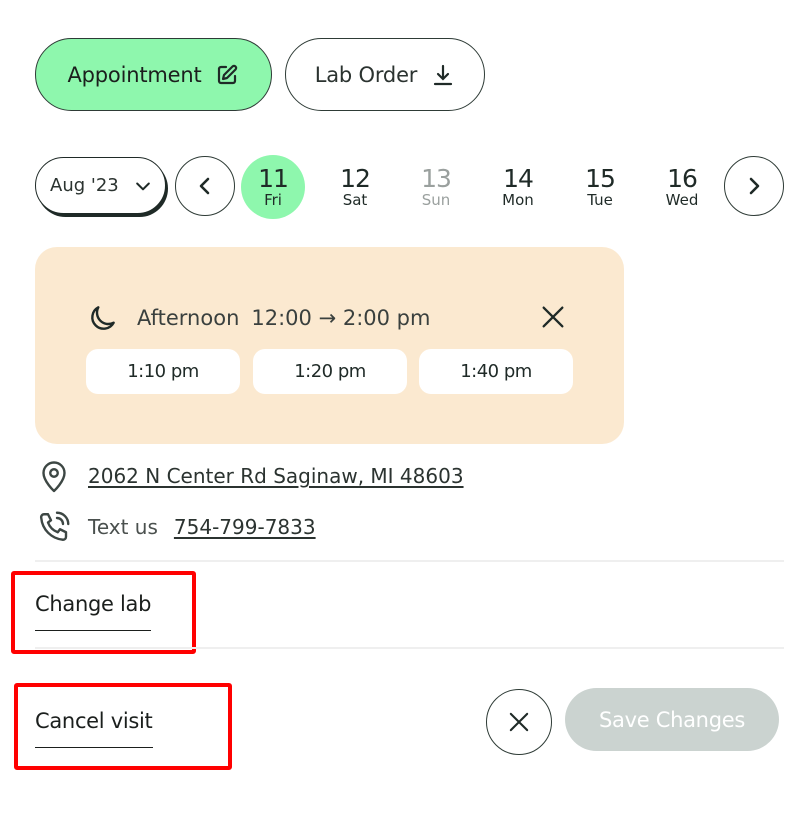  I want to click on download-icon, so click(443, 74).